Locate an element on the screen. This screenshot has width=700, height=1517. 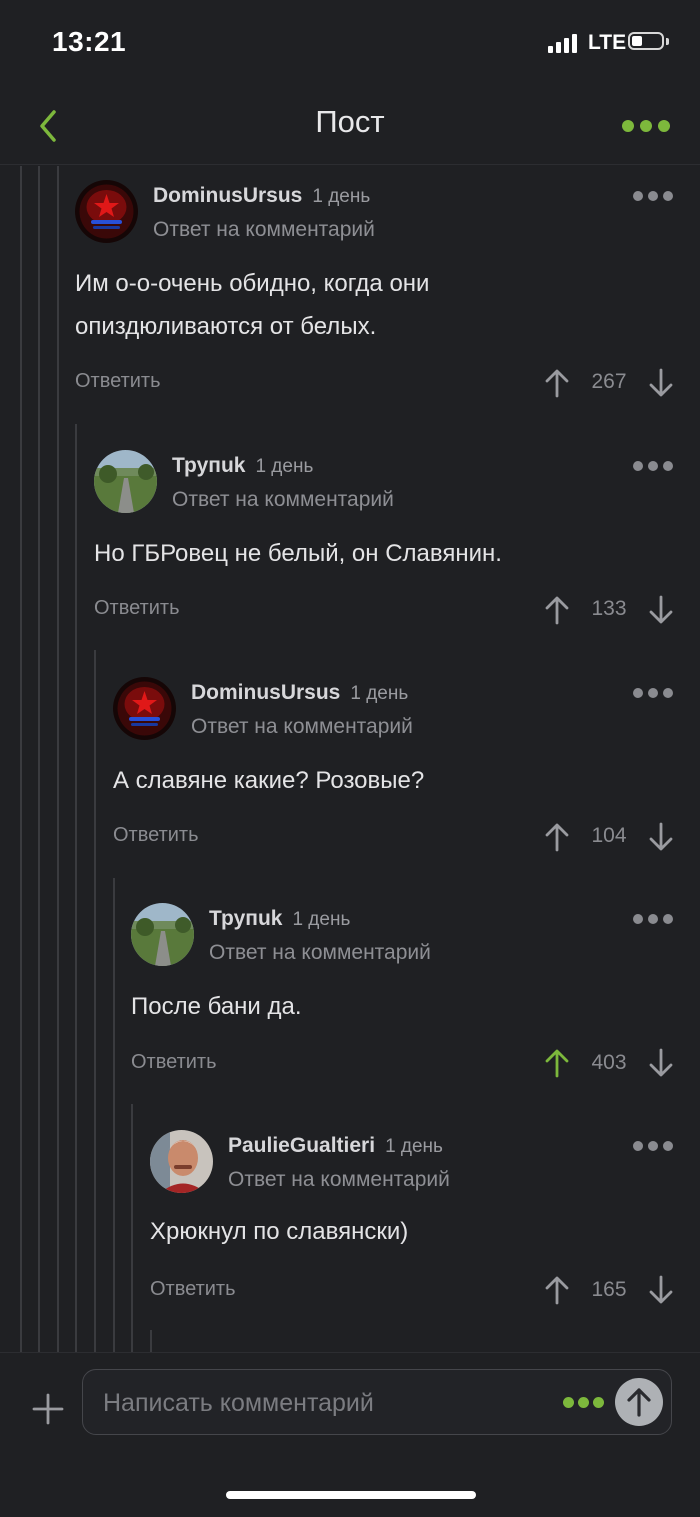
comment-score: 403 is located at coordinates (609, 1062).